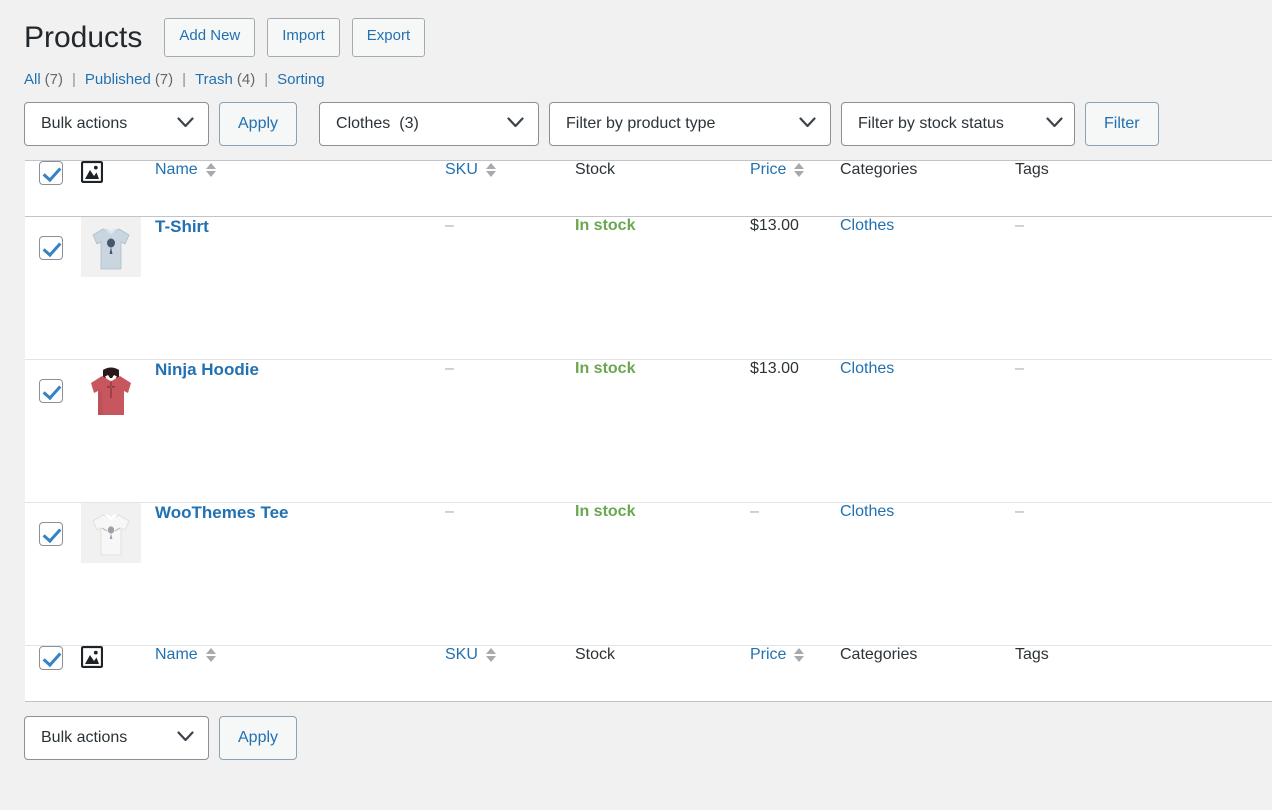 Image resolution: width=1272 pixels, height=810 pixels. Describe the element at coordinates (1122, 124) in the screenshot. I see `filter-button: Filter` at that location.